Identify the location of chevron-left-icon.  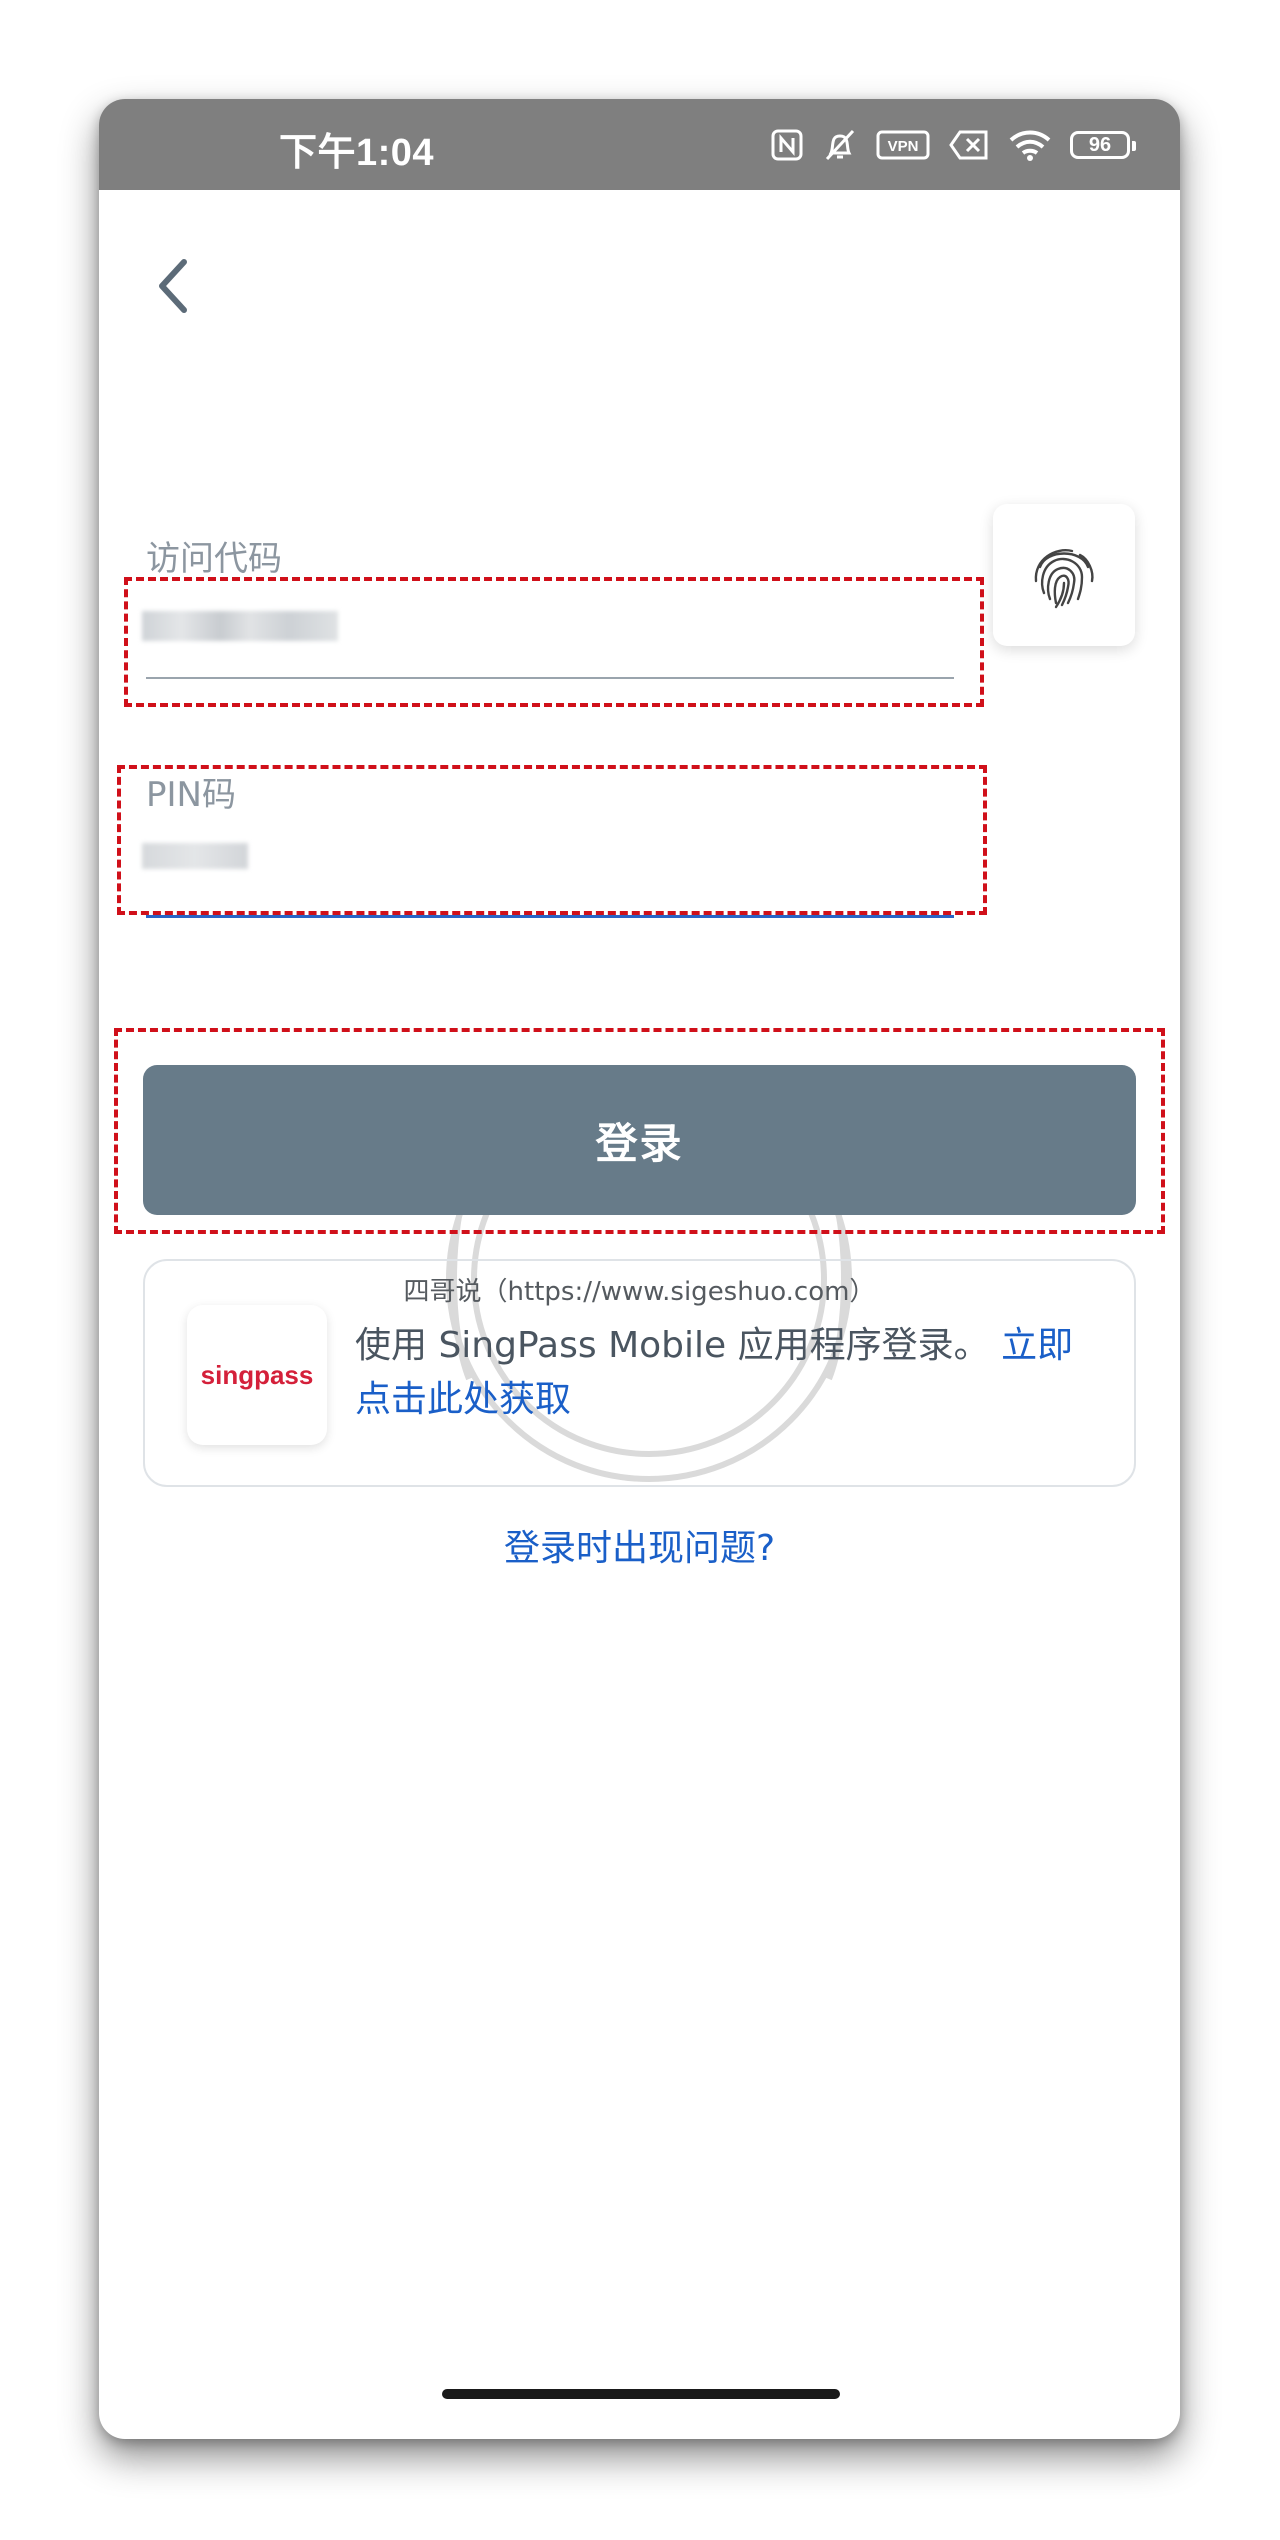
(173, 286).